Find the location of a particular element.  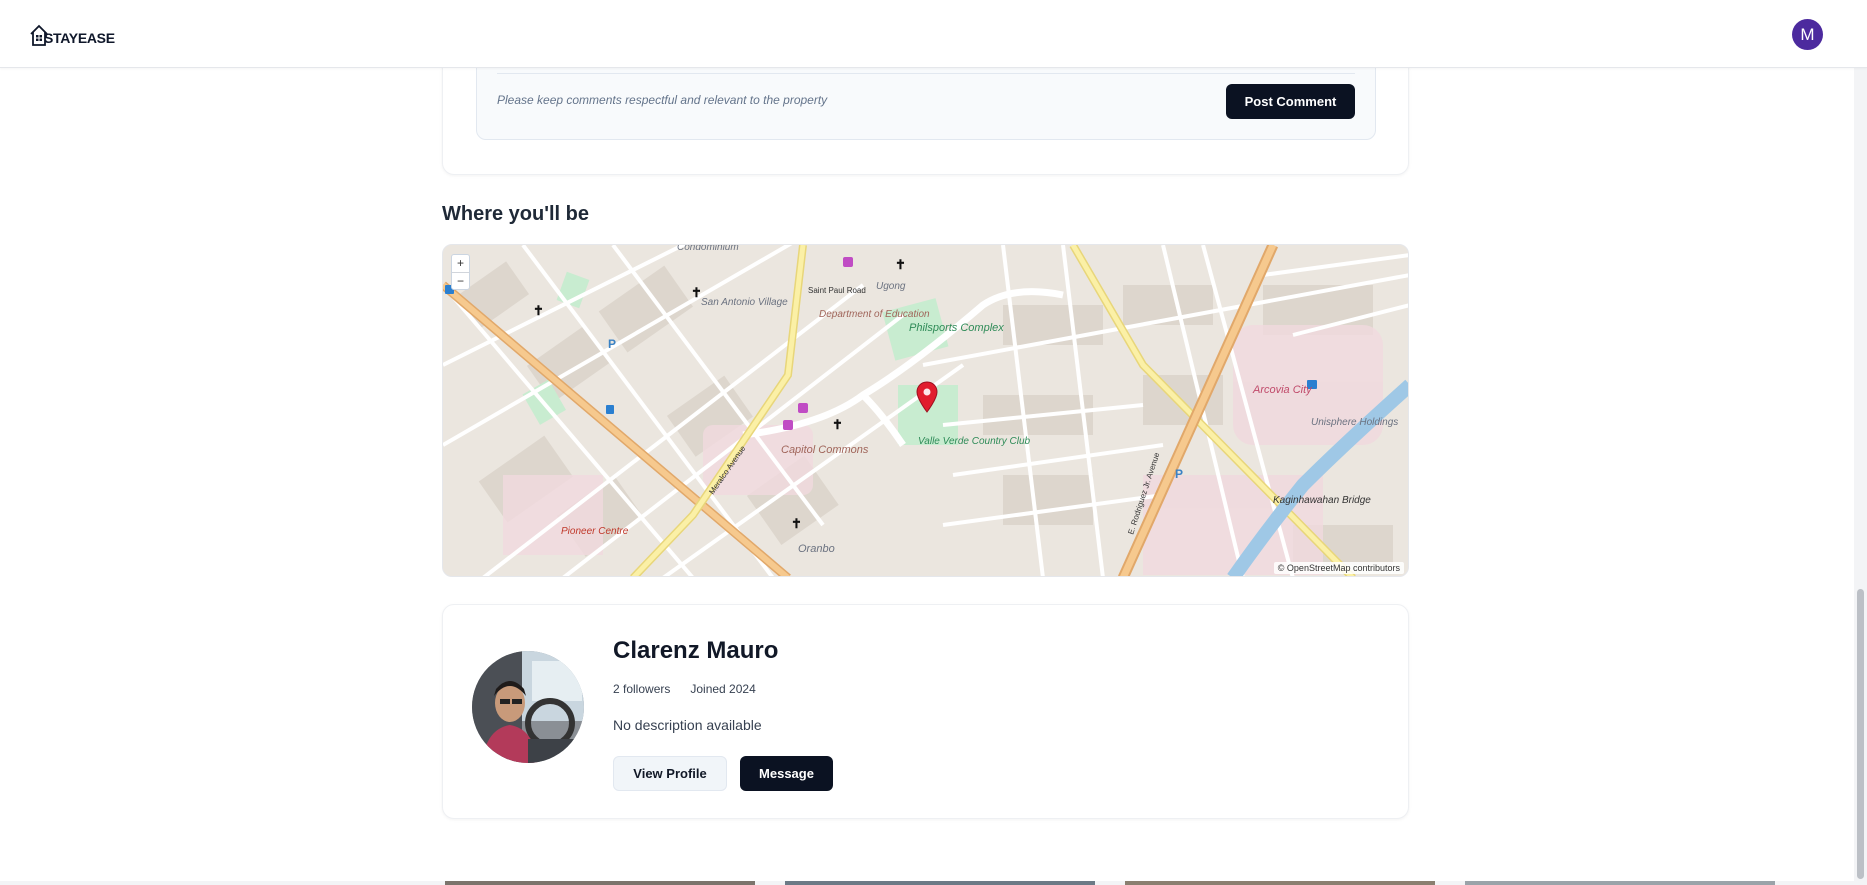

top-navbar: STAYEASE M is located at coordinates (933, 34).